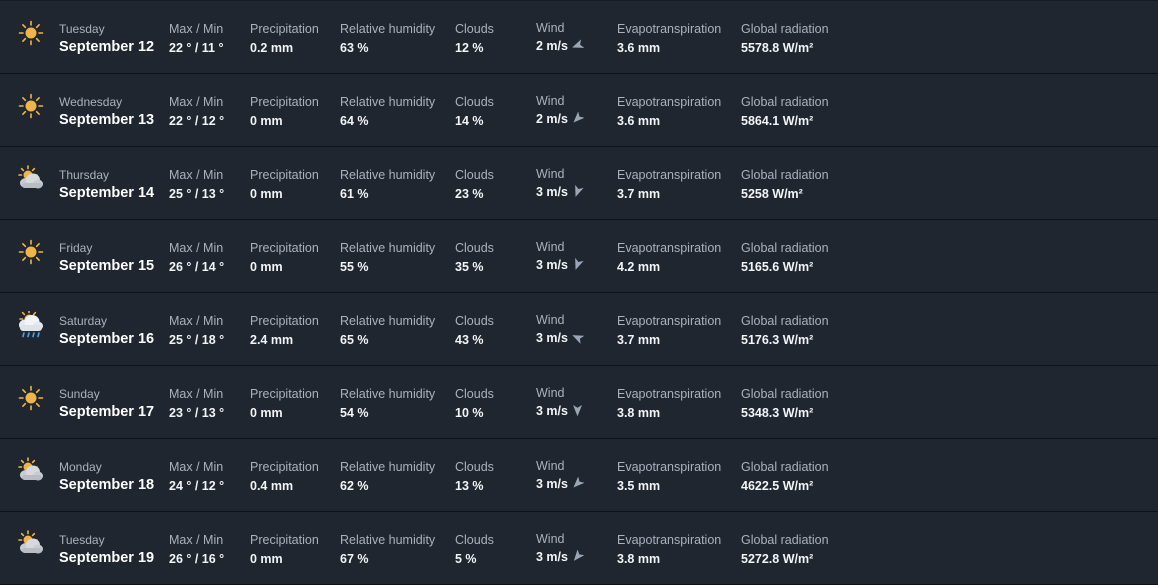 The width and height of the screenshot is (1158, 585). Describe the element at coordinates (354, 194) in the screenshot. I see `humidity-value: 61 %` at that location.